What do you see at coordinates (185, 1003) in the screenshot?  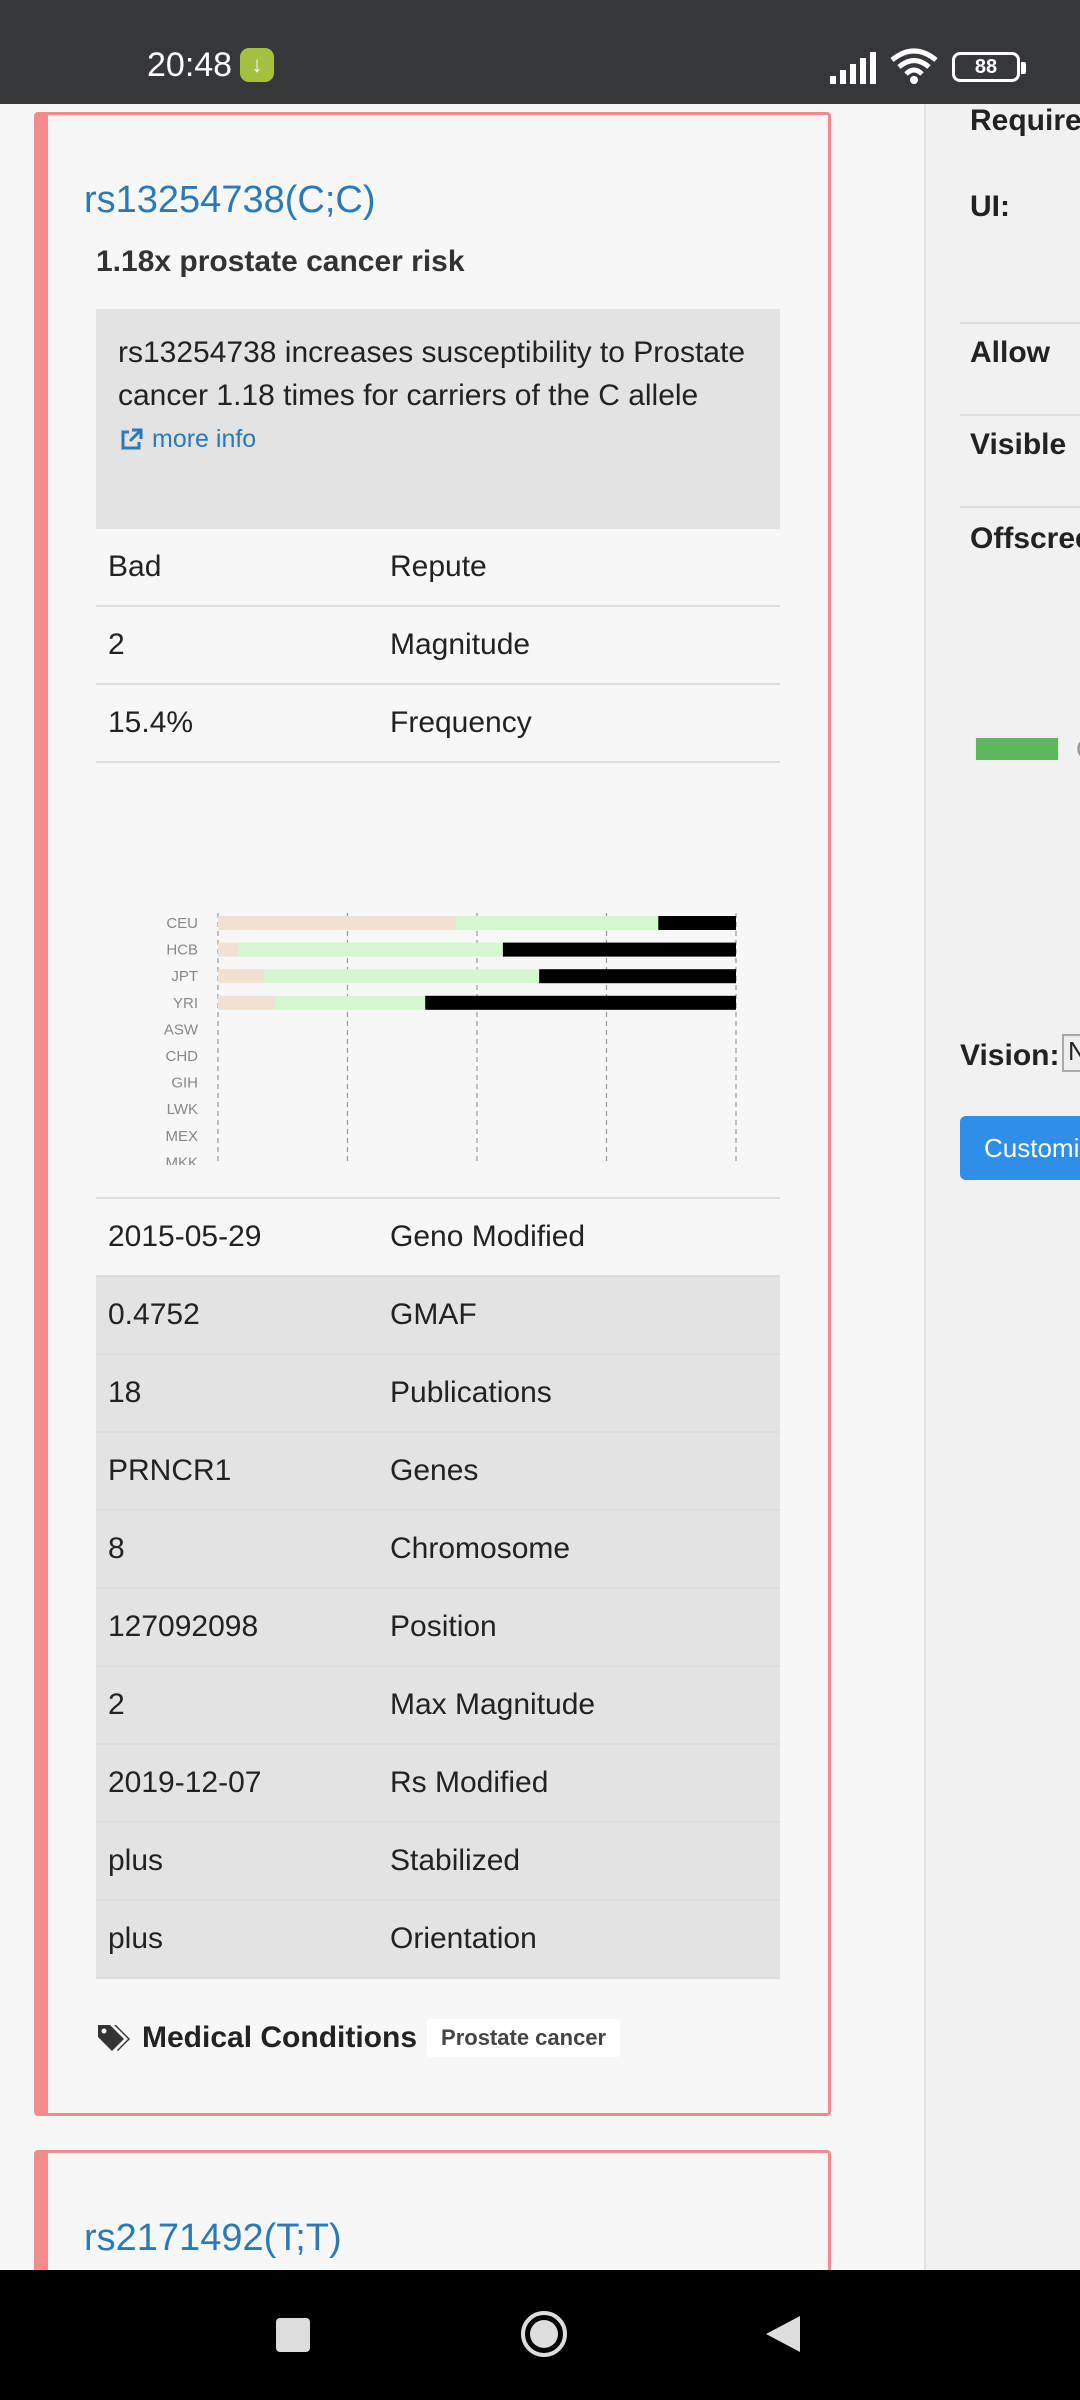 I see `chart-category-label: YRI` at bounding box center [185, 1003].